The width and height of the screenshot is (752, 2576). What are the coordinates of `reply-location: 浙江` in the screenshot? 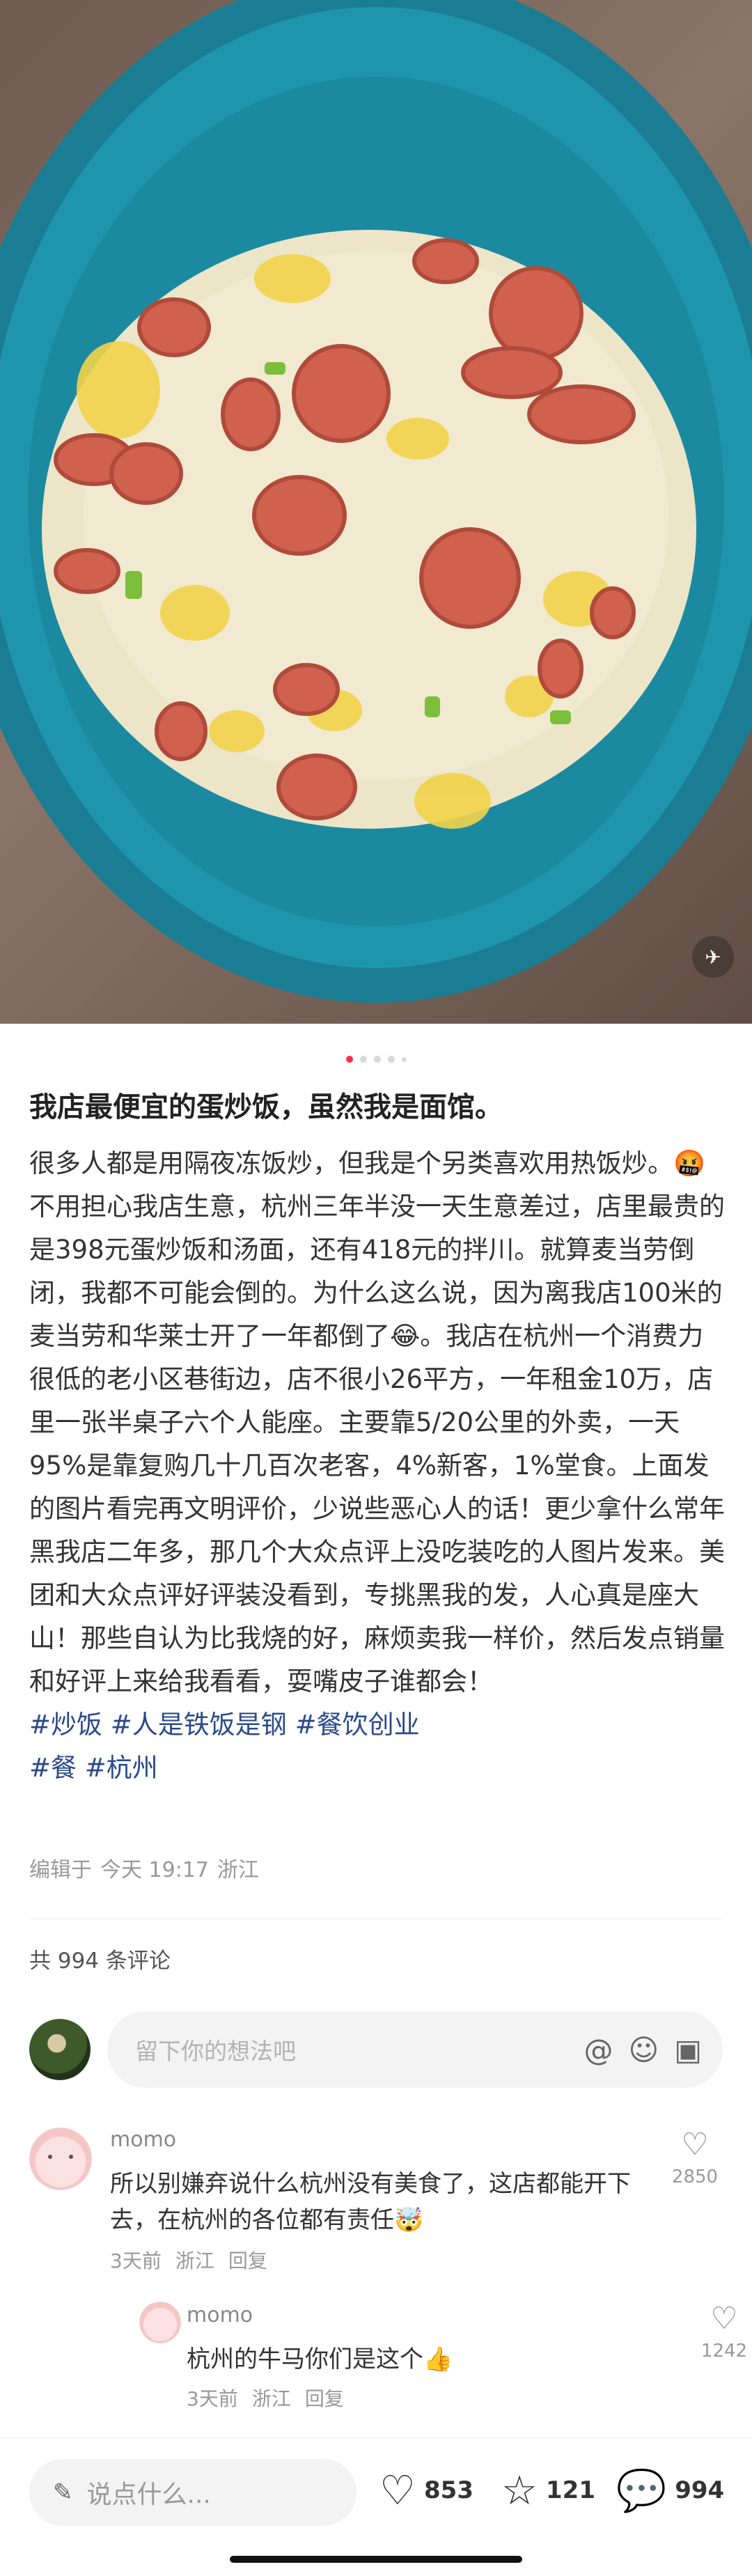 It's located at (271, 2398).